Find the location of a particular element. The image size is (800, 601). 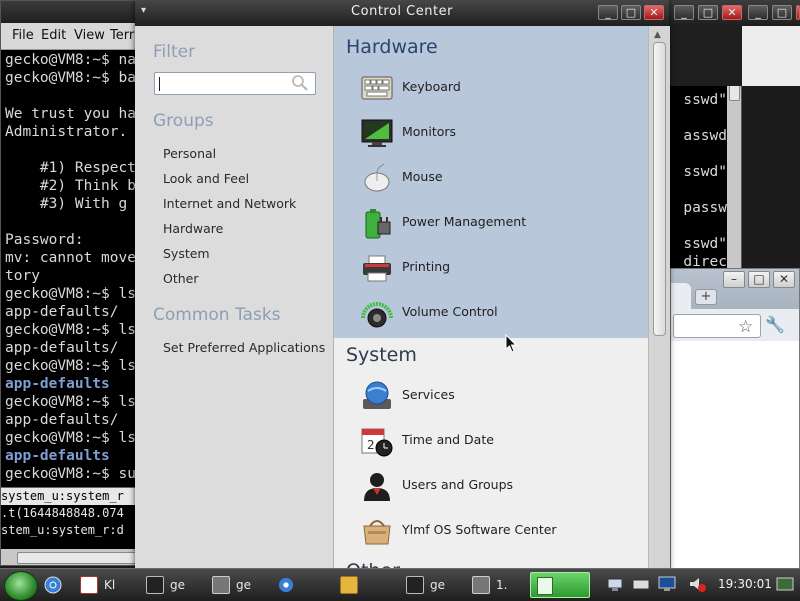

monitor-icon is located at coordinates (377, 133).